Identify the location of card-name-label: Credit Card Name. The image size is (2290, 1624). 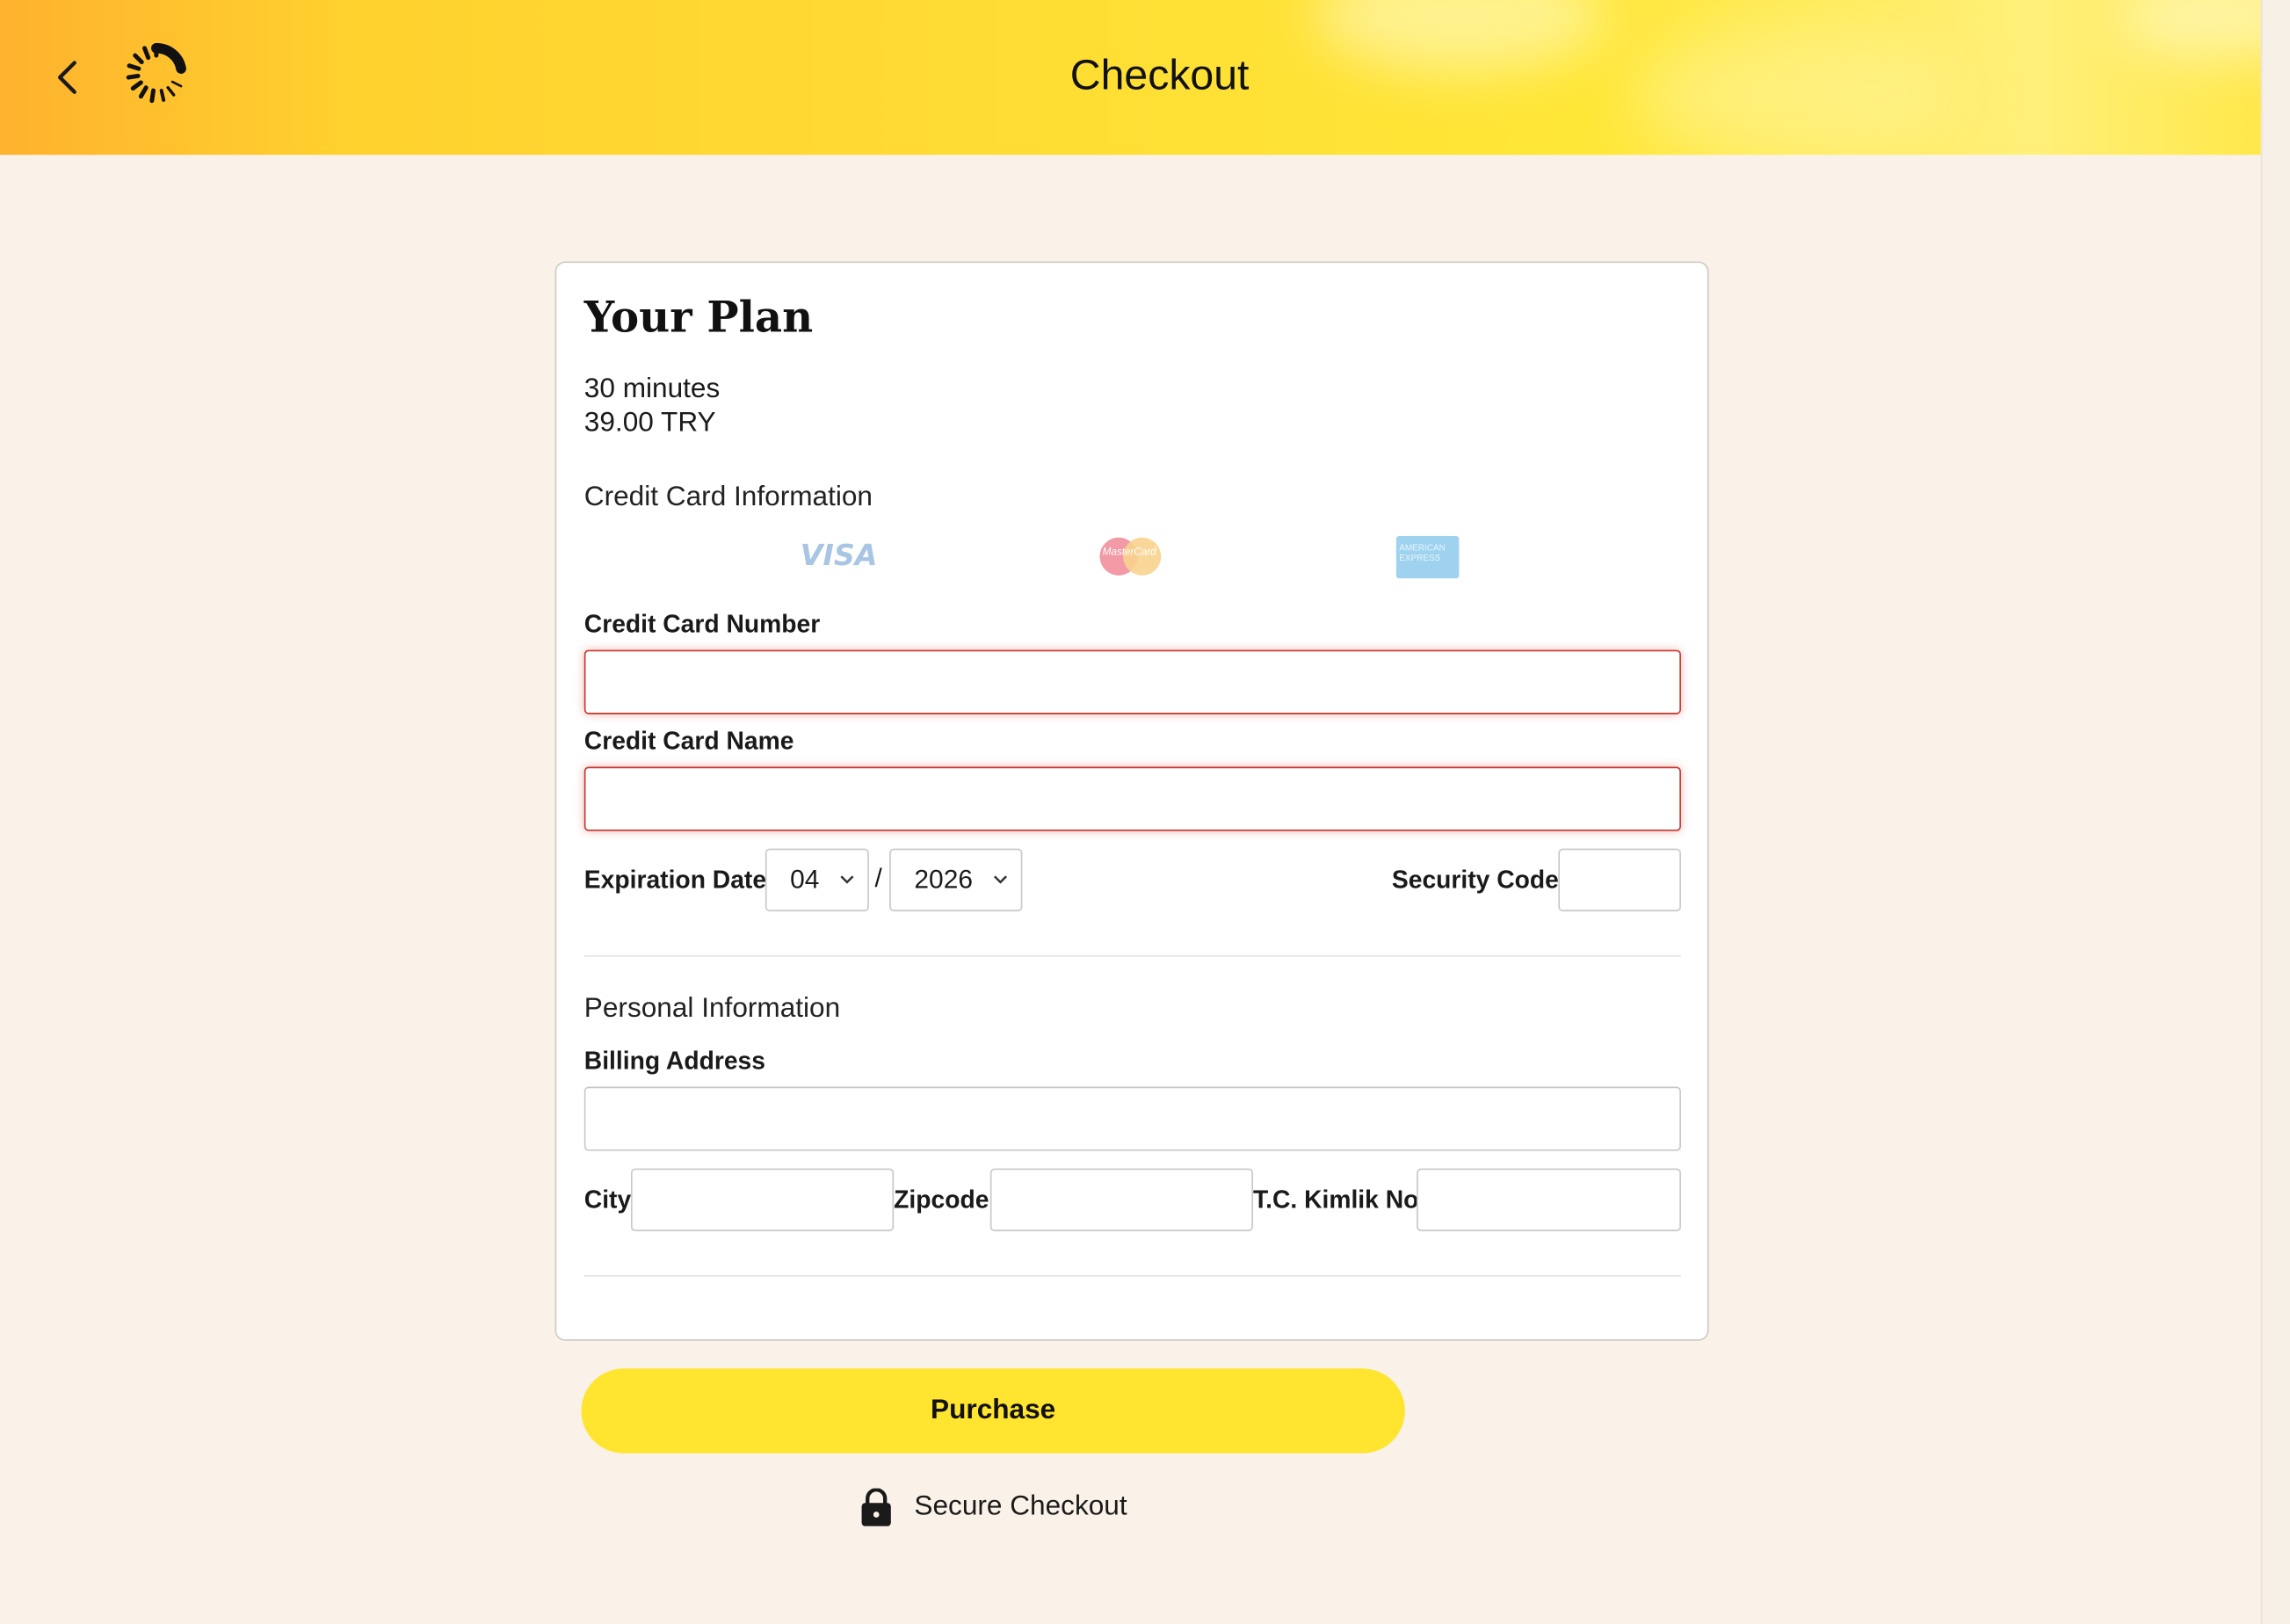
(688, 741).